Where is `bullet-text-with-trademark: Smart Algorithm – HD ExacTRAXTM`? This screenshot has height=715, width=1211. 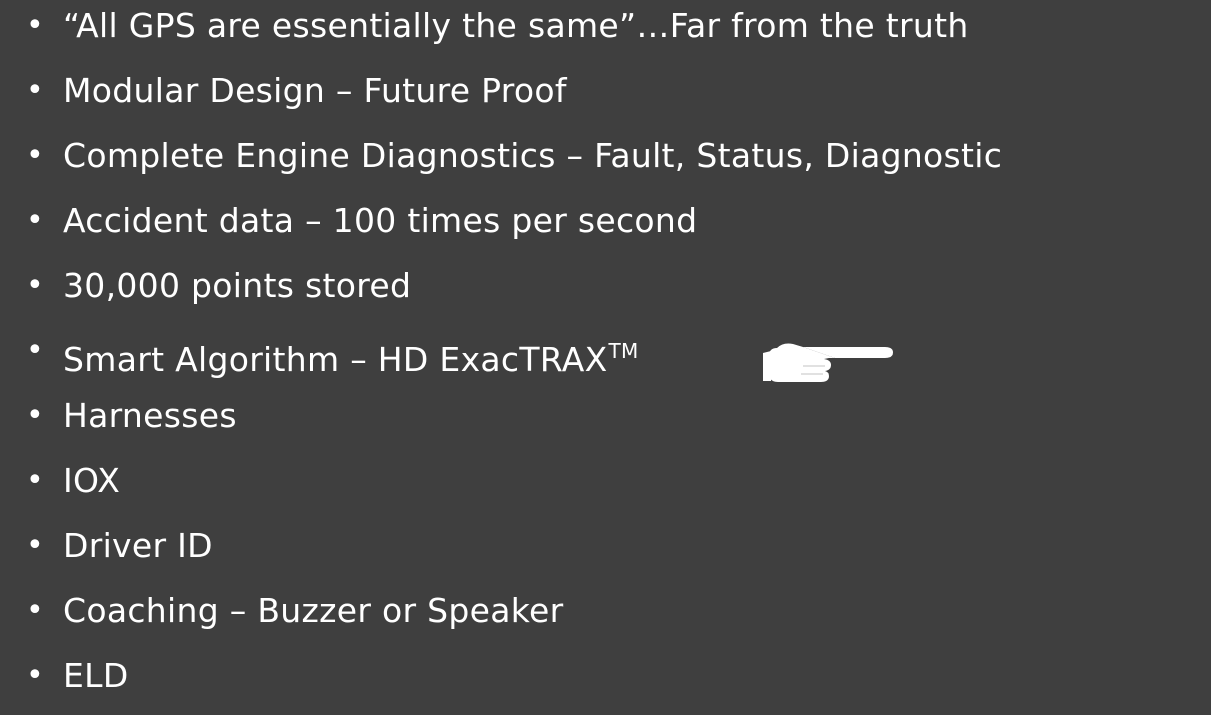 bullet-text-with-trademark: Smart Algorithm – HD ExacTRAXTM is located at coordinates (351, 355).